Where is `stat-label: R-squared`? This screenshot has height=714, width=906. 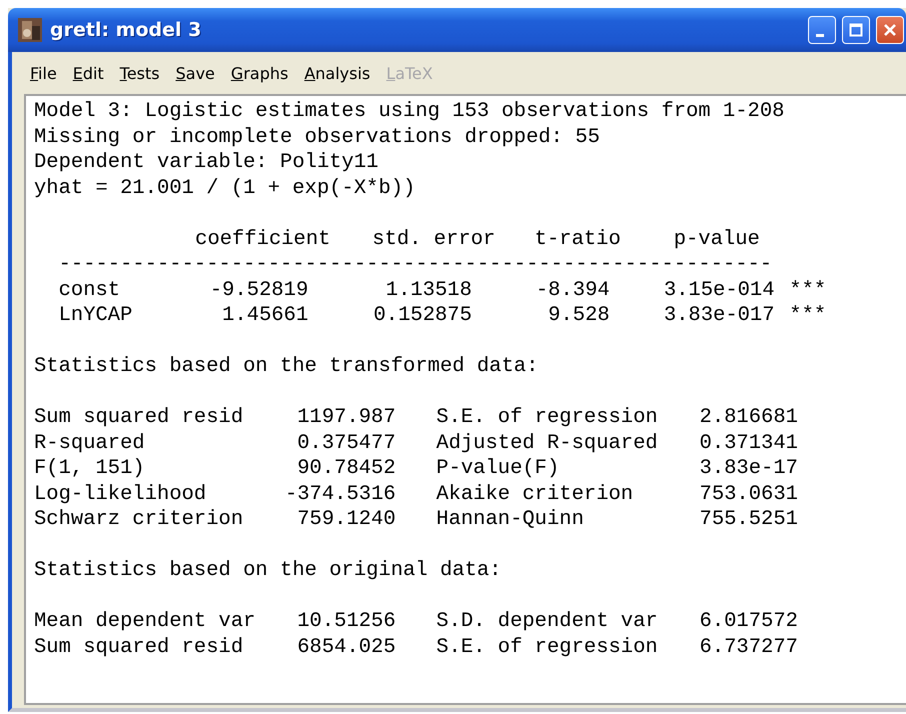 stat-label: R-squared is located at coordinates (90, 443).